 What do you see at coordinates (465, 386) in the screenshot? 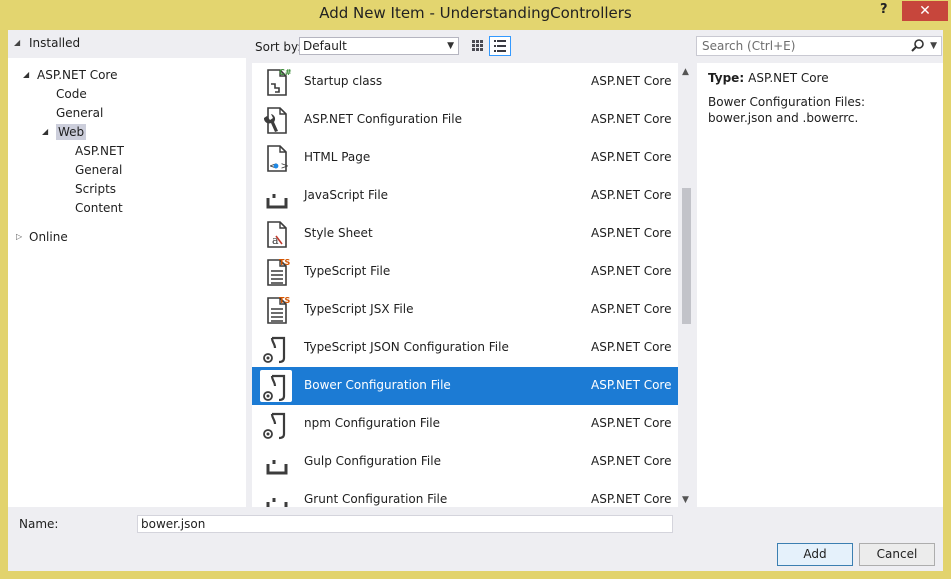
I see `template-row: Bower Configuration File ASP.NET Core` at bounding box center [465, 386].